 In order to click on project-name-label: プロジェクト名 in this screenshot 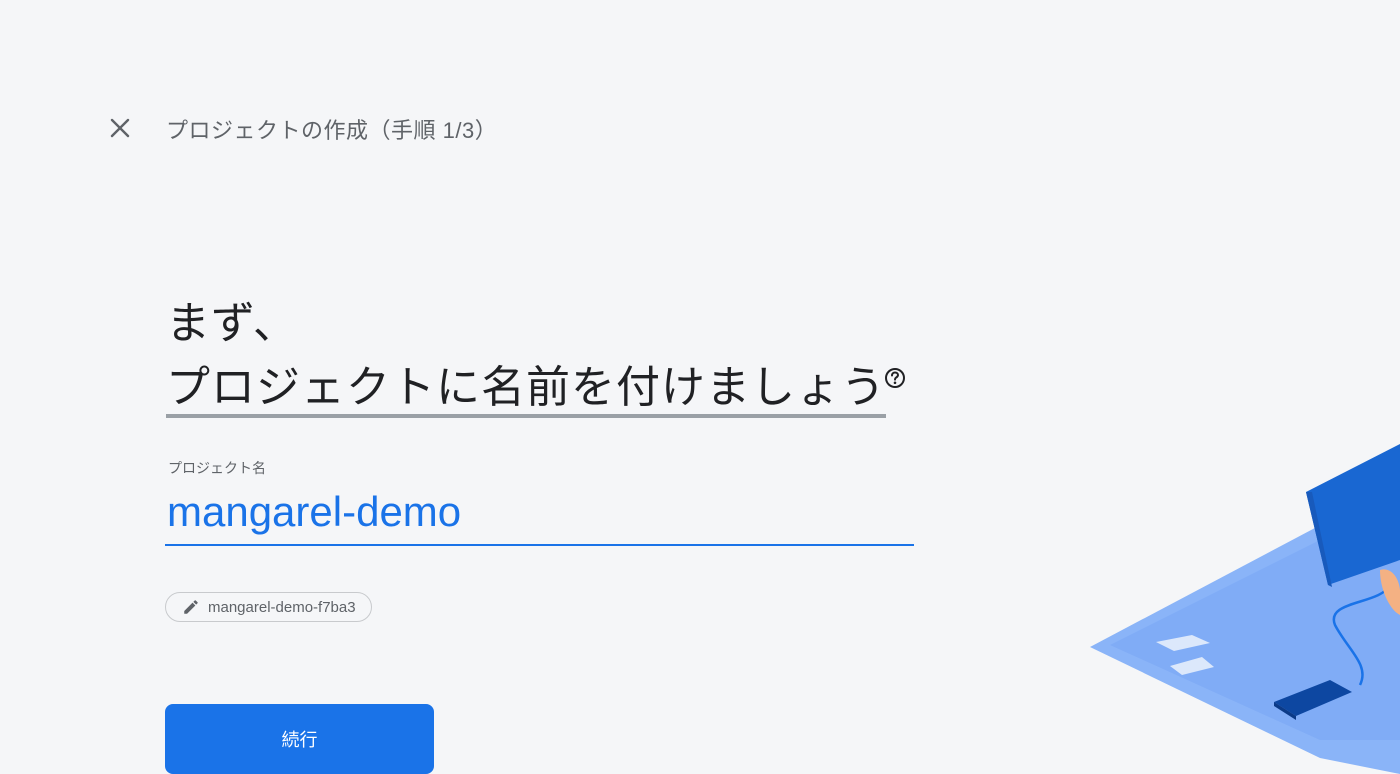, I will do `click(217, 468)`.